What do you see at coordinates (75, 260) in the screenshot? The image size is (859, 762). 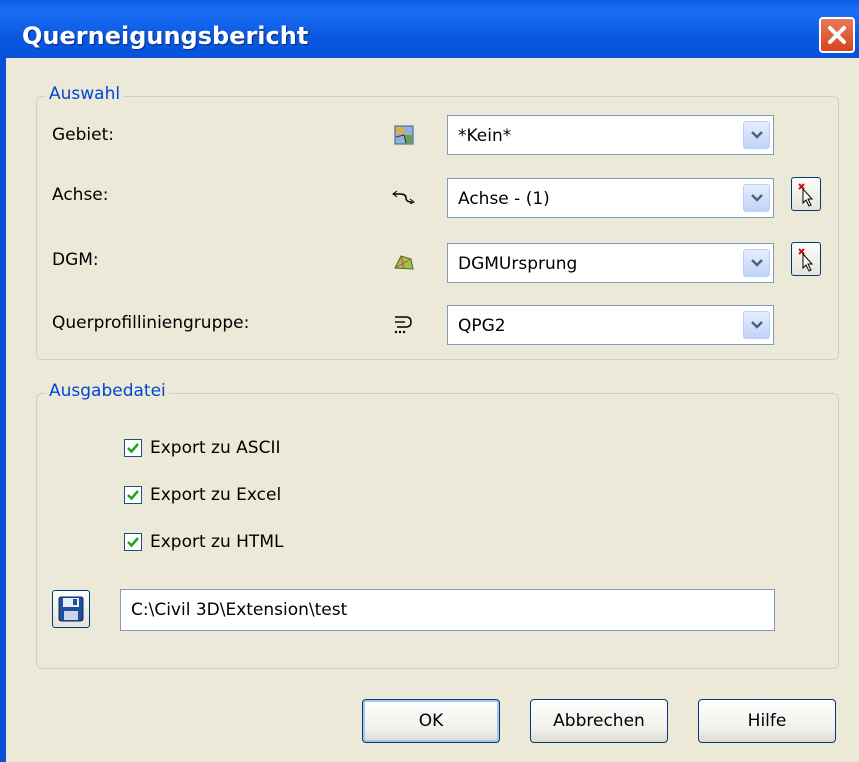 I see `dgm-label: DGM:` at bounding box center [75, 260].